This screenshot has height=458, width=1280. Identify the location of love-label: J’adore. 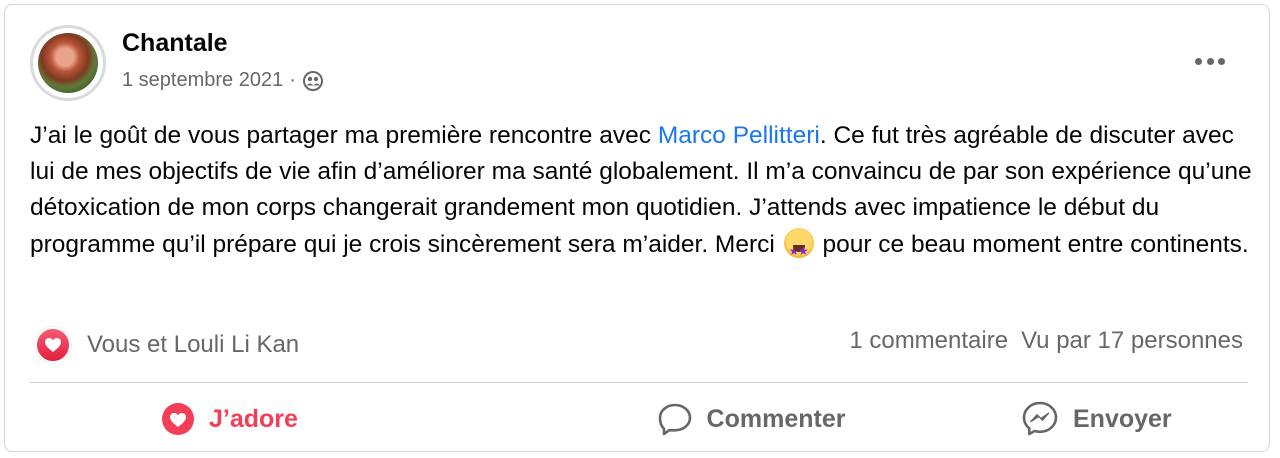
(253, 418).